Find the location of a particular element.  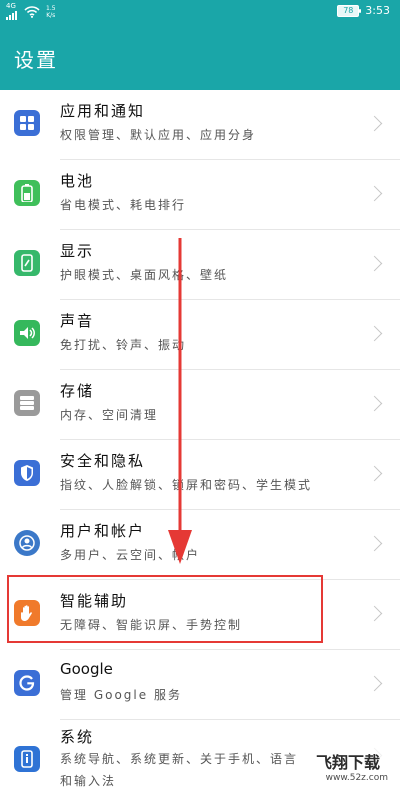

settings-item-title: 用户和帐户 is located at coordinates (103, 531).